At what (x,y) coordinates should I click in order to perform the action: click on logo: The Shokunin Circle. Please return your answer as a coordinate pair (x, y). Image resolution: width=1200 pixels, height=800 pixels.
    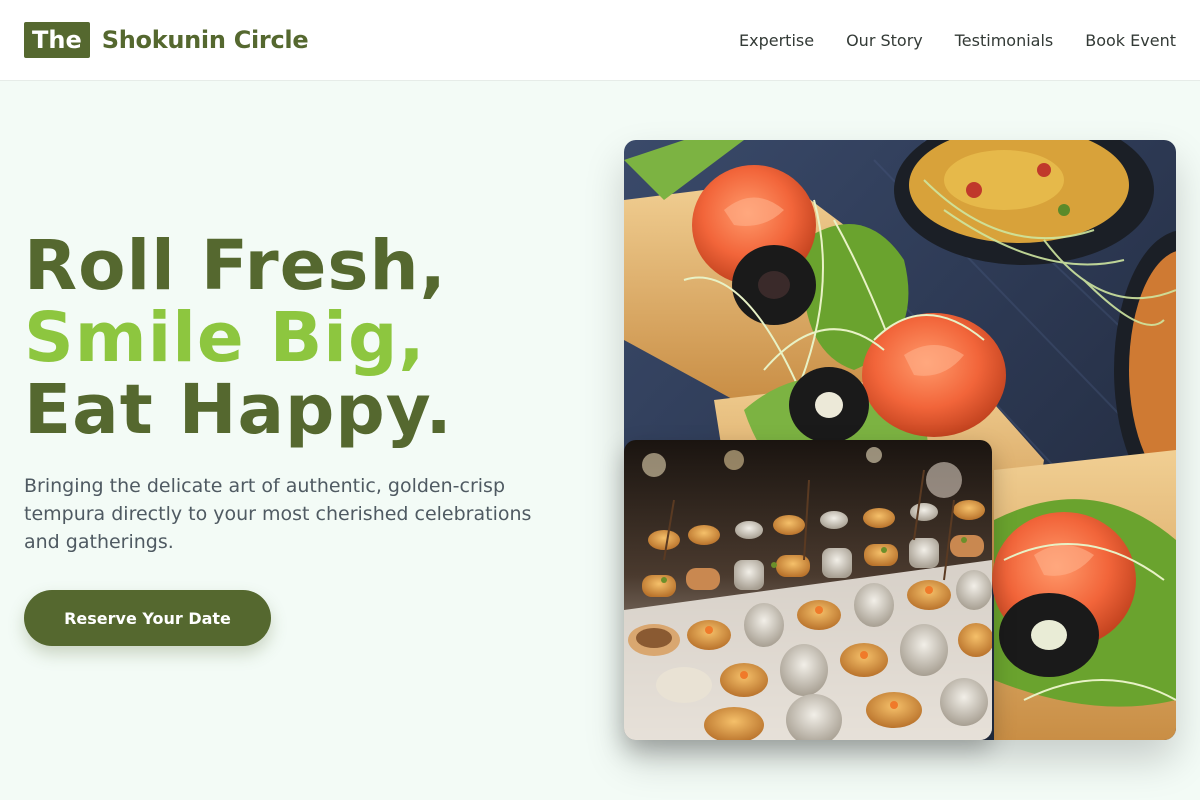
    Looking at the image, I should click on (166, 40).